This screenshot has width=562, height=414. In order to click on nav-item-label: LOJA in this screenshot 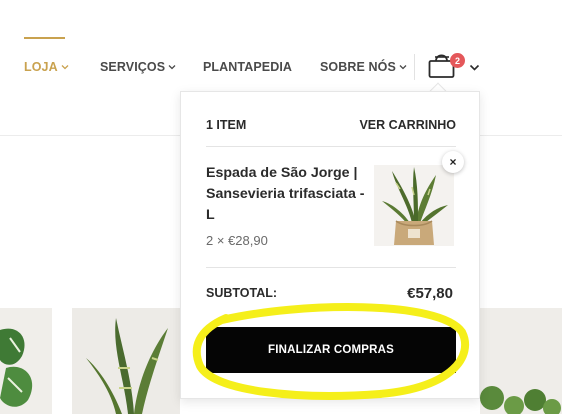, I will do `click(41, 67)`.